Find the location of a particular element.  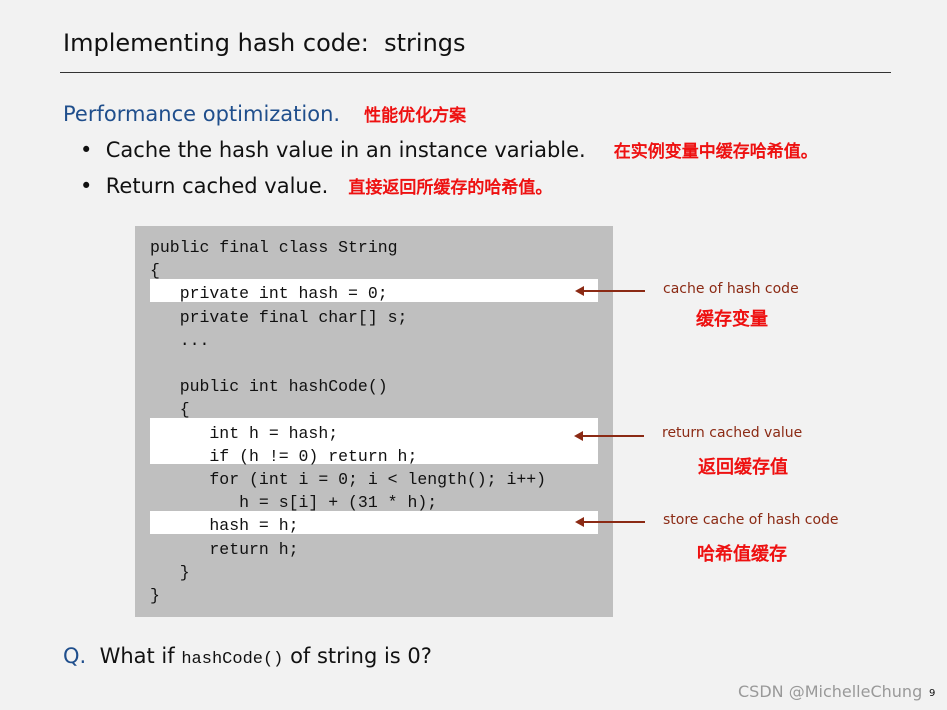

bullet-cn: 直接返回所缓存的哈希值。 is located at coordinates (450, 188).